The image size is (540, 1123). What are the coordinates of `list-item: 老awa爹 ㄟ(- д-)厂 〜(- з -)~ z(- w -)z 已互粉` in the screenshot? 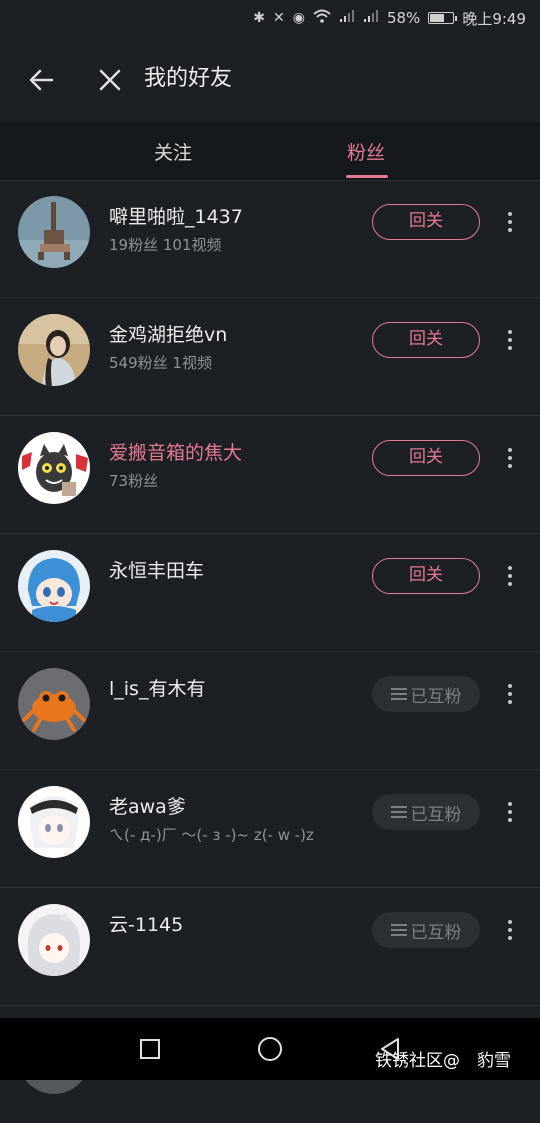 It's located at (270, 829).